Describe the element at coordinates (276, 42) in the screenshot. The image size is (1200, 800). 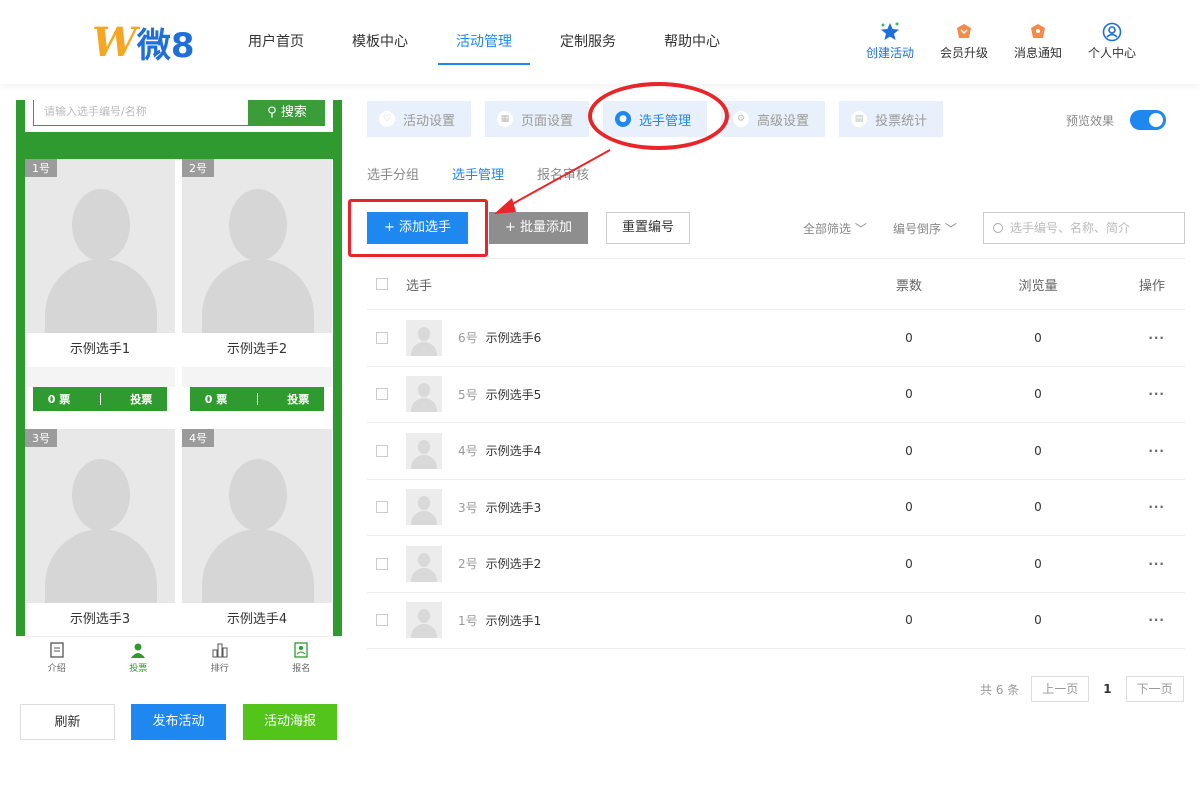
I see `nav-home: 用户首页` at that location.